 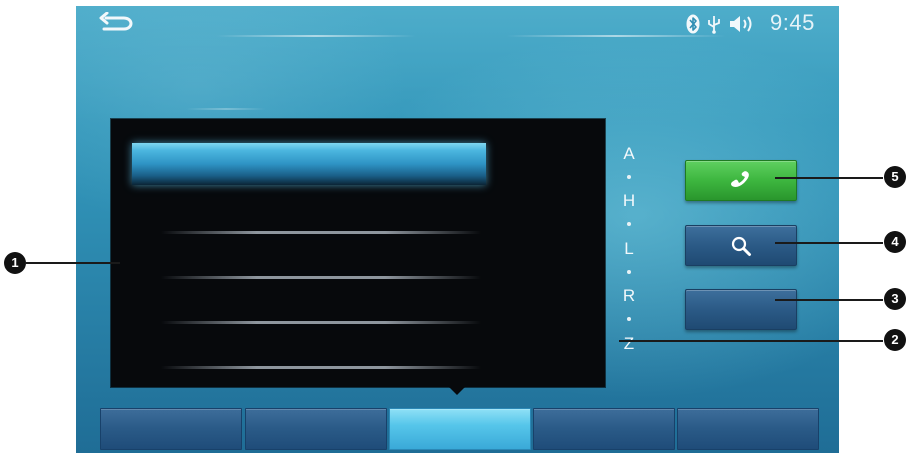 I want to click on call-button, so click(x=741, y=180).